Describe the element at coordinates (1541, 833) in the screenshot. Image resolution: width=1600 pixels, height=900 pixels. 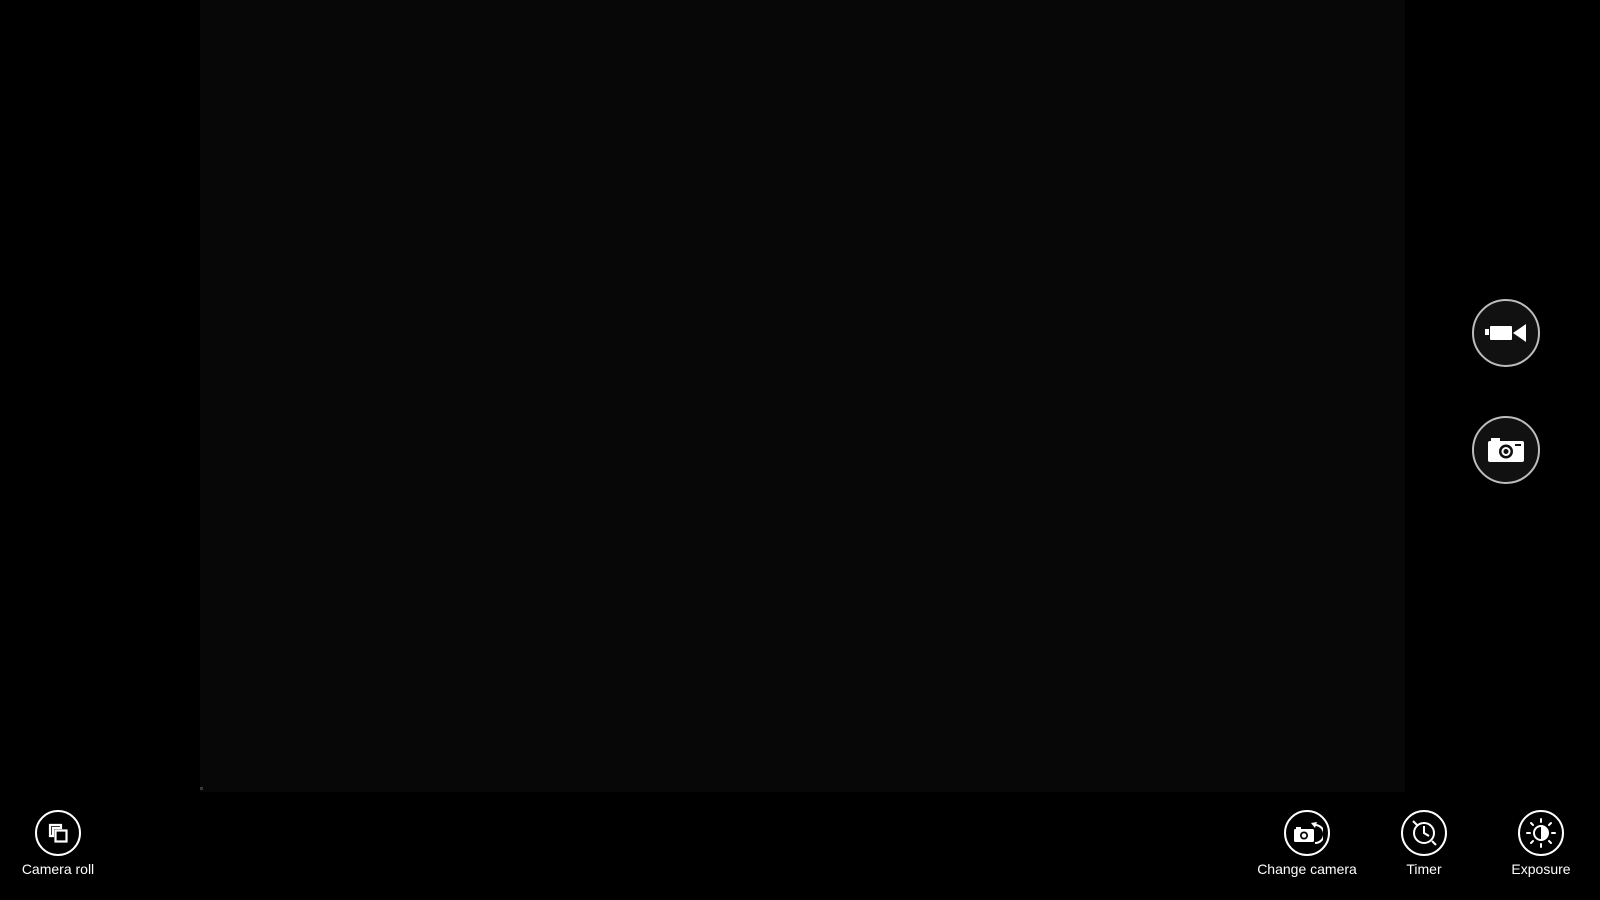
I see `exposure-icon` at that location.